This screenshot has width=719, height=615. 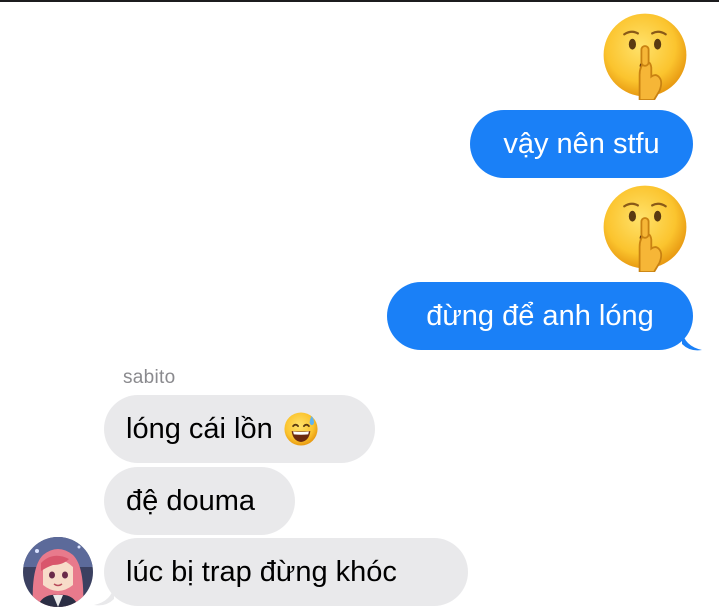 What do you see at coordinates (301, 429) in the screenshot?
I see `grinning-face-with-sweat-emoji` at bounding box center [301, 429].